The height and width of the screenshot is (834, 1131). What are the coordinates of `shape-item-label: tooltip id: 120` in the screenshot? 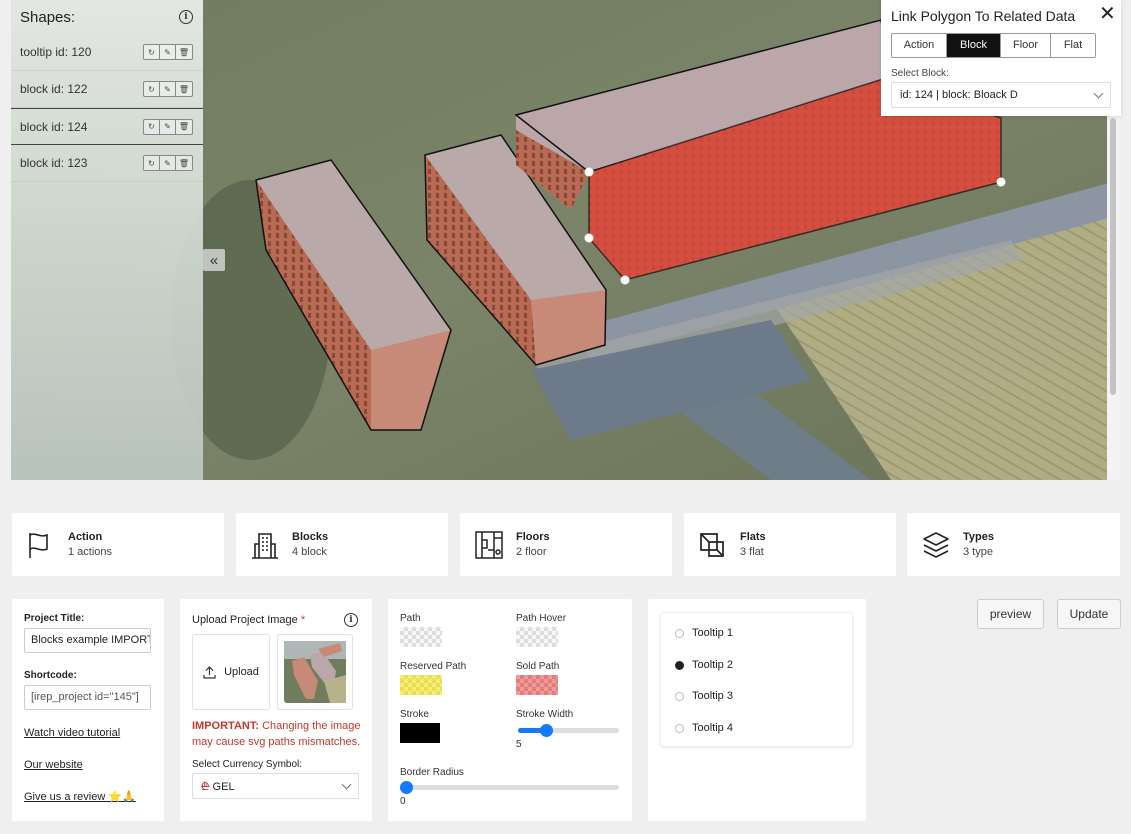 It's located at (56, 52).